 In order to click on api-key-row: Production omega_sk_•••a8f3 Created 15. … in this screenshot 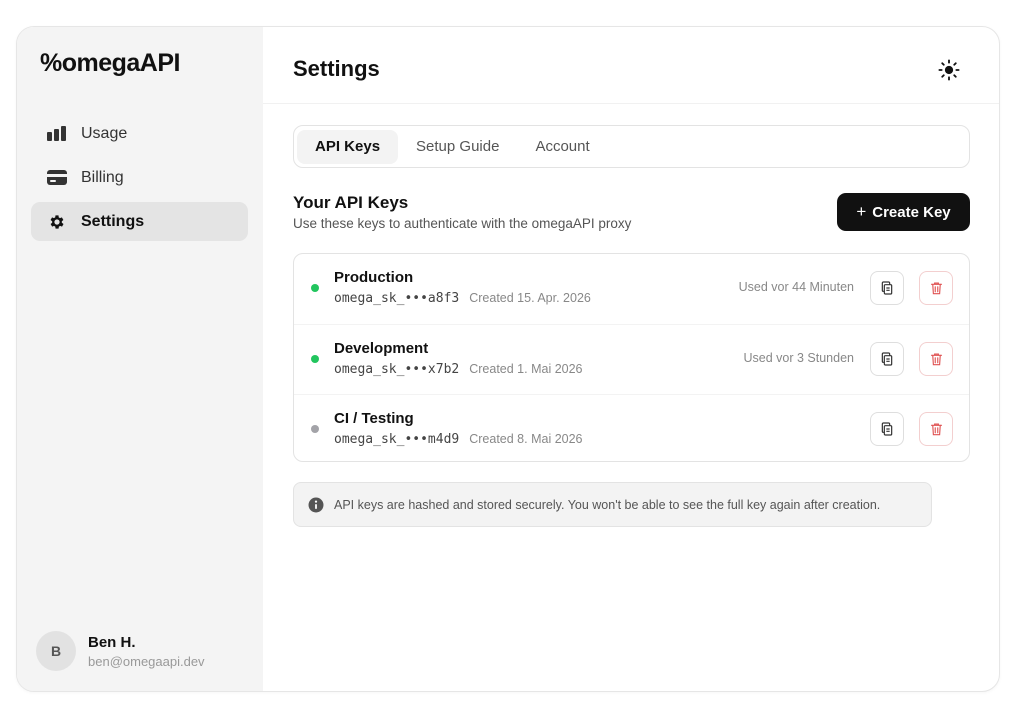, I will do `click(631, 288)`.